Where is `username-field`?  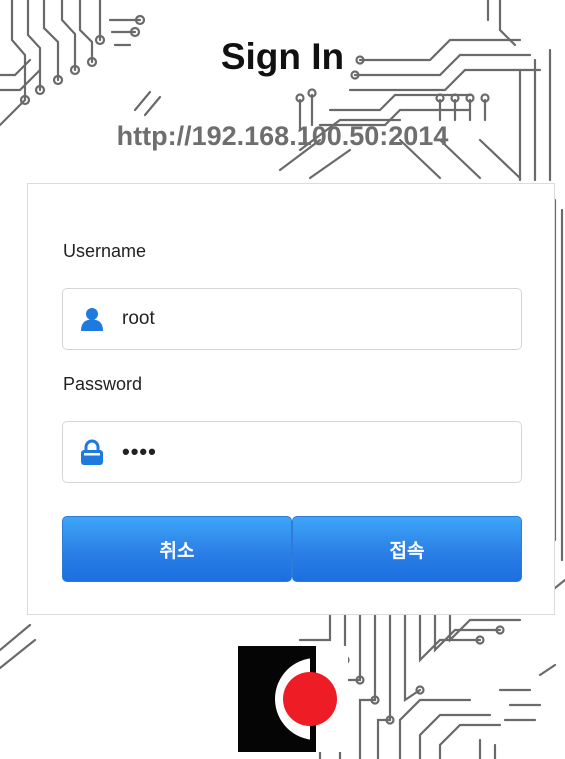 username-field is located at coordinates (292, 319).